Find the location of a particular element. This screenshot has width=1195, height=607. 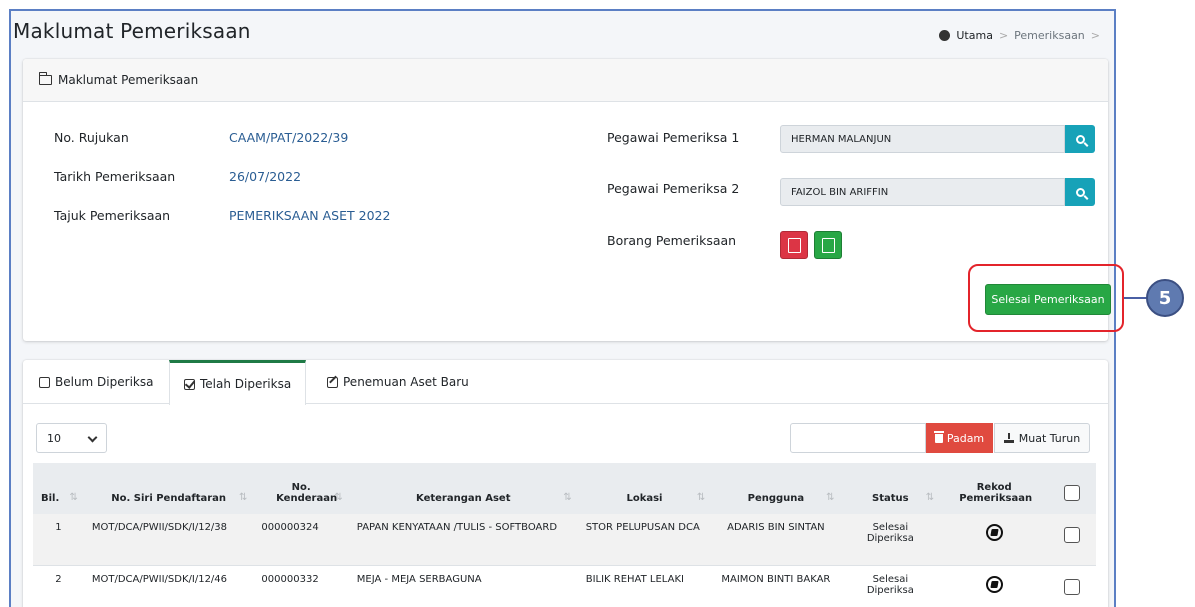

col-label: Keterangan Aset is located at coordinates (463, 498).